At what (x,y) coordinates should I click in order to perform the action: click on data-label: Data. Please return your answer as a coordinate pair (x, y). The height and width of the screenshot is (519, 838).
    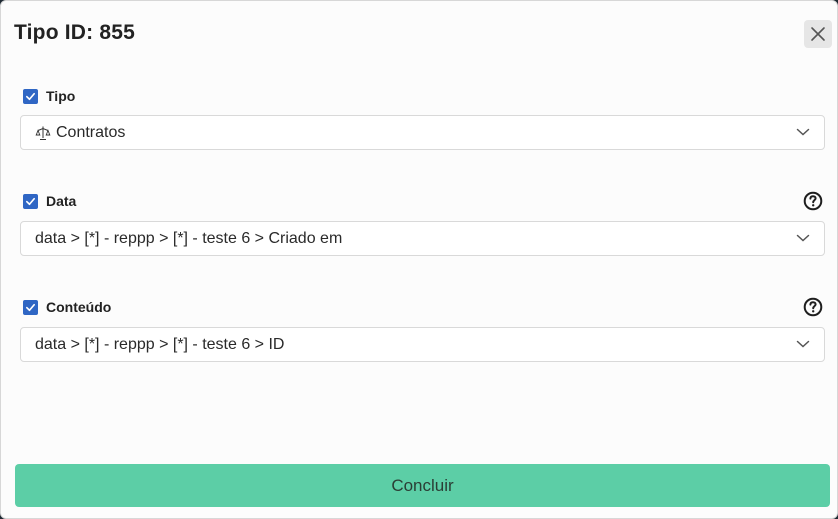
    Looking at the image, I should click on (61, 201).